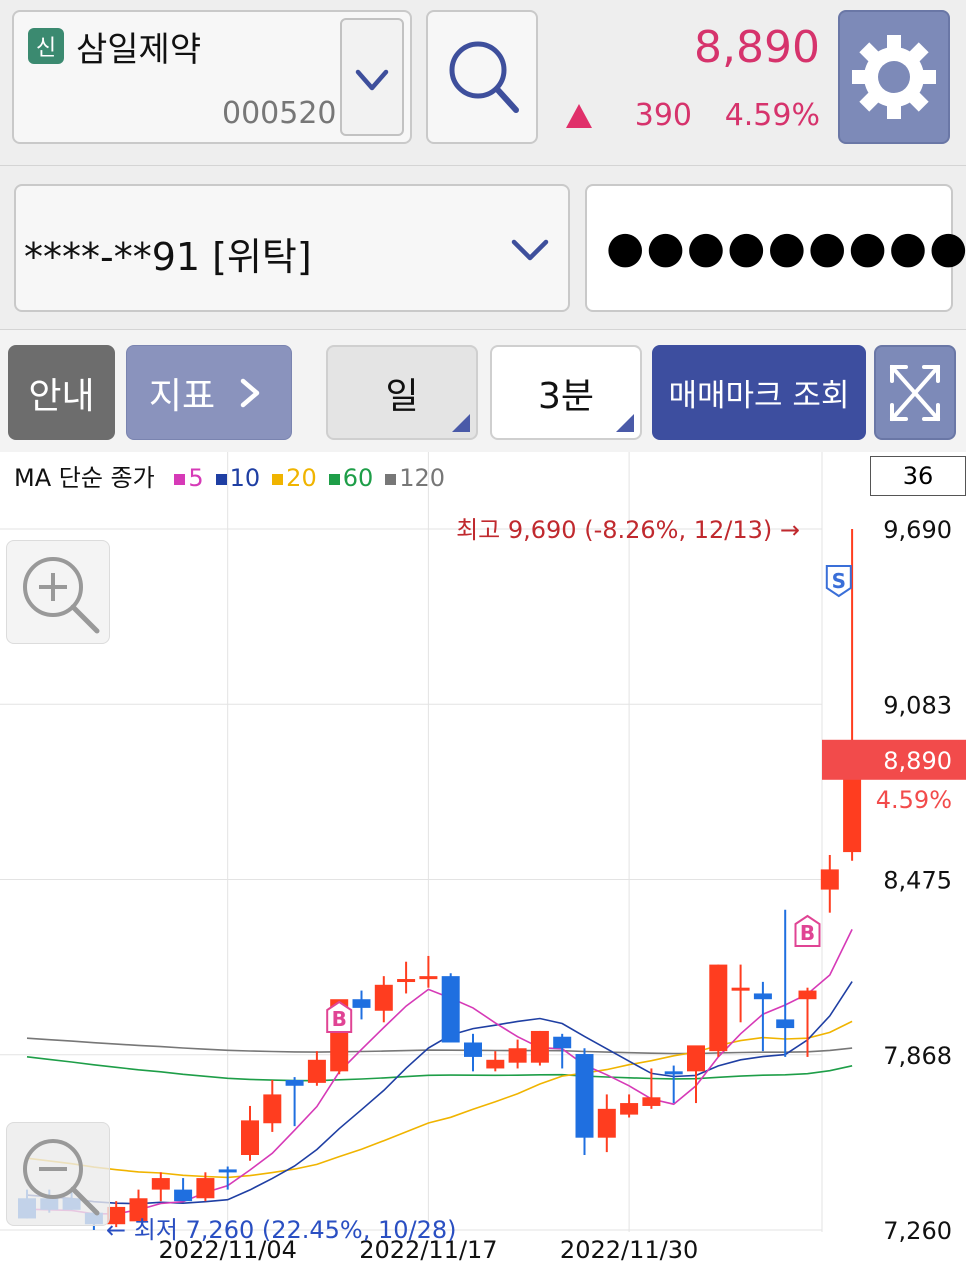 The height and width of the screenshot is (1264, 966). What do you see at coordinates (61, 595) in the screenshot?
I see `zoom-in-icon` at bounding box center [61, 595].